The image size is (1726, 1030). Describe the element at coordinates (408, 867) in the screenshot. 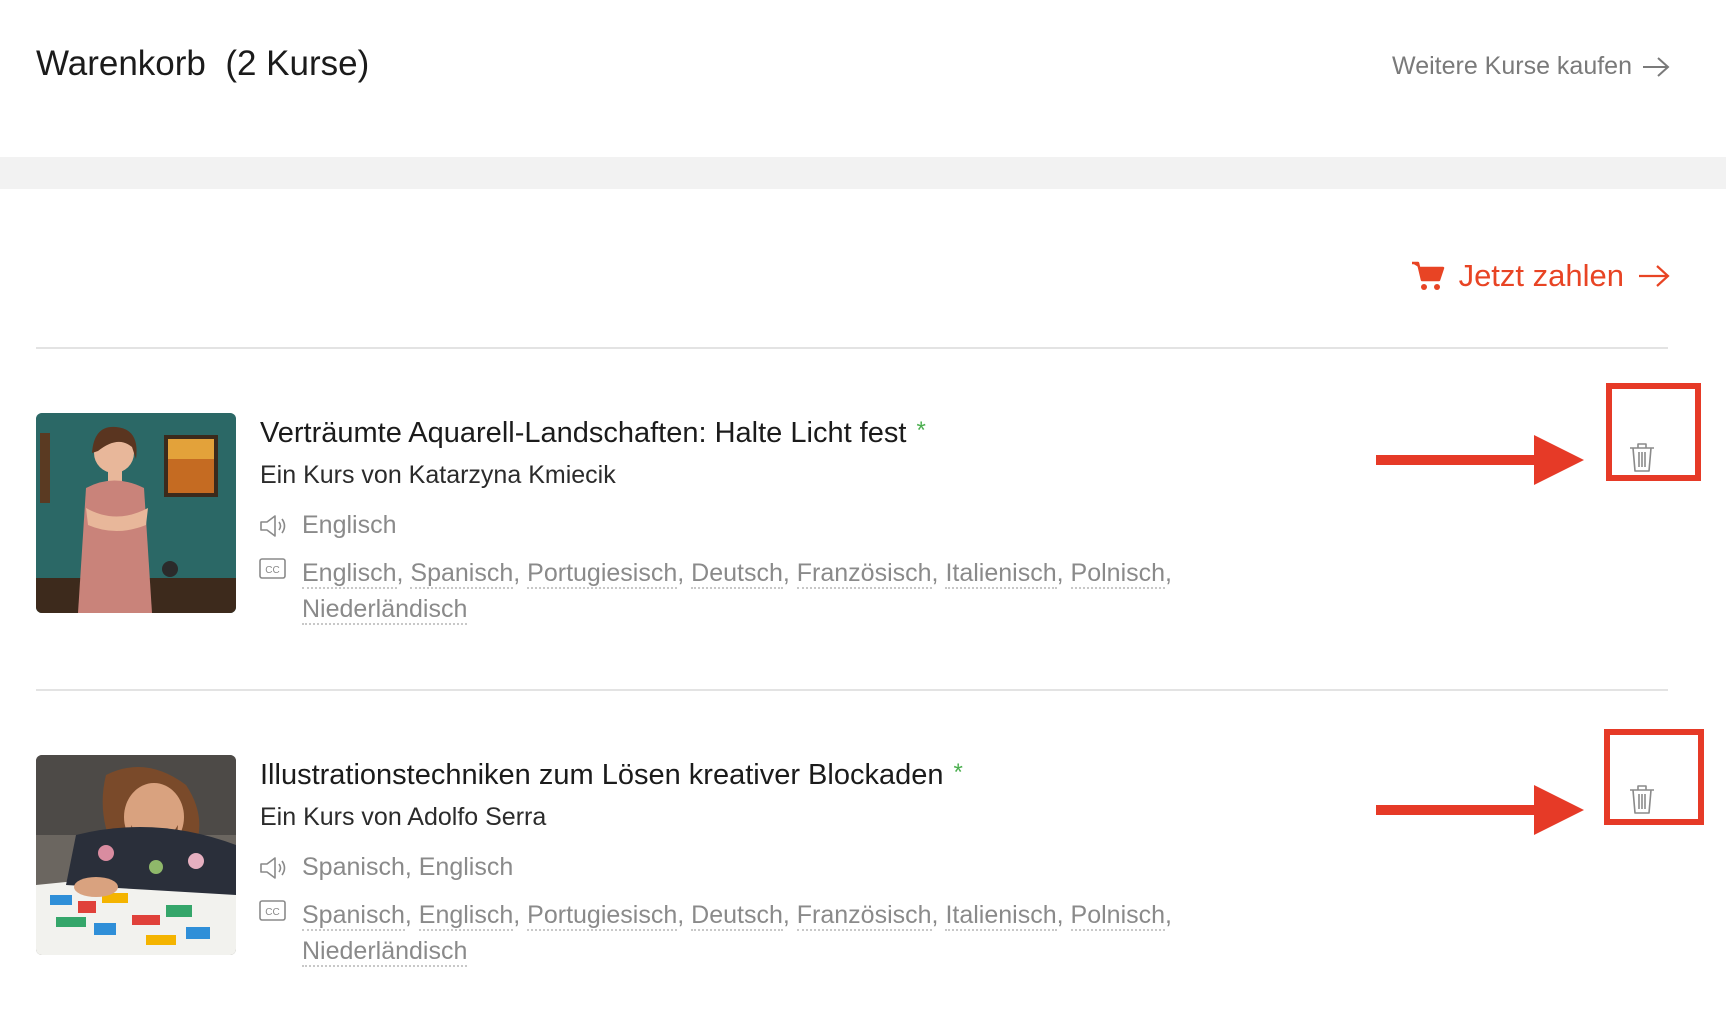

I see `audio-languages: Spanisch, Englisch` at that location.